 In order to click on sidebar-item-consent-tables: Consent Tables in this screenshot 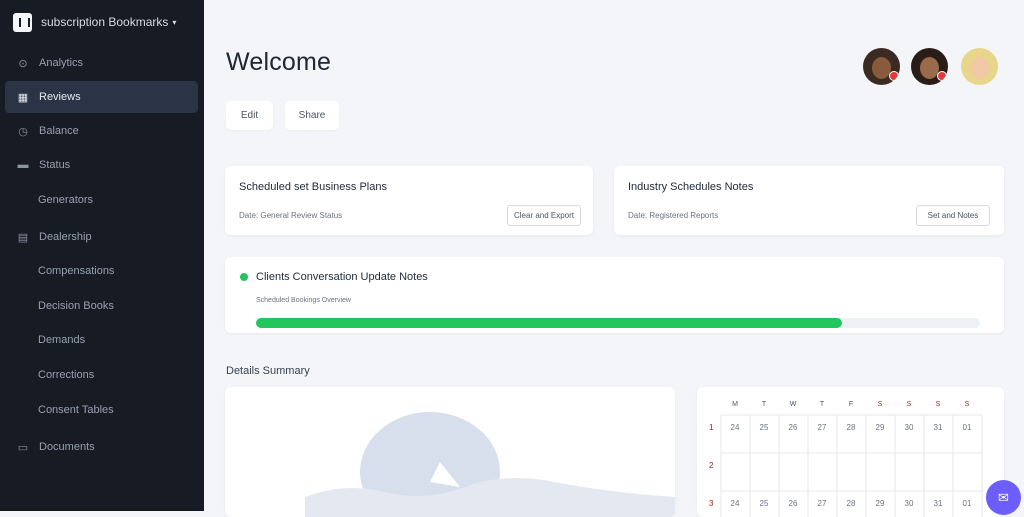, I will do `click(118, 410)`.